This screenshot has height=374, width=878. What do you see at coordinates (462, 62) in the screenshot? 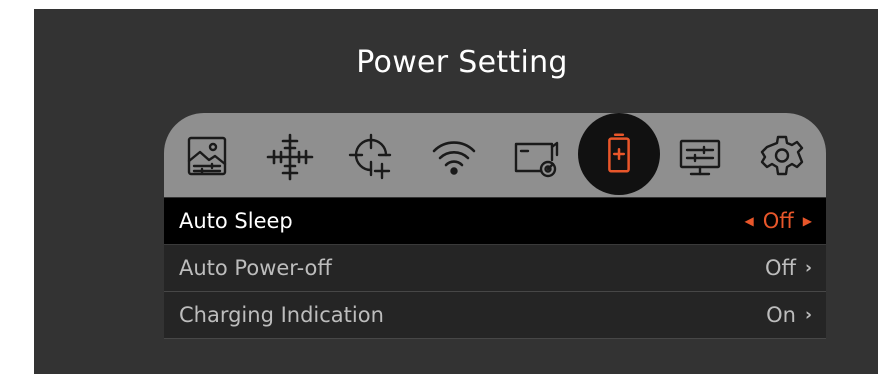
I see `page-title: Power Setting` at bounding box center [462, 62].